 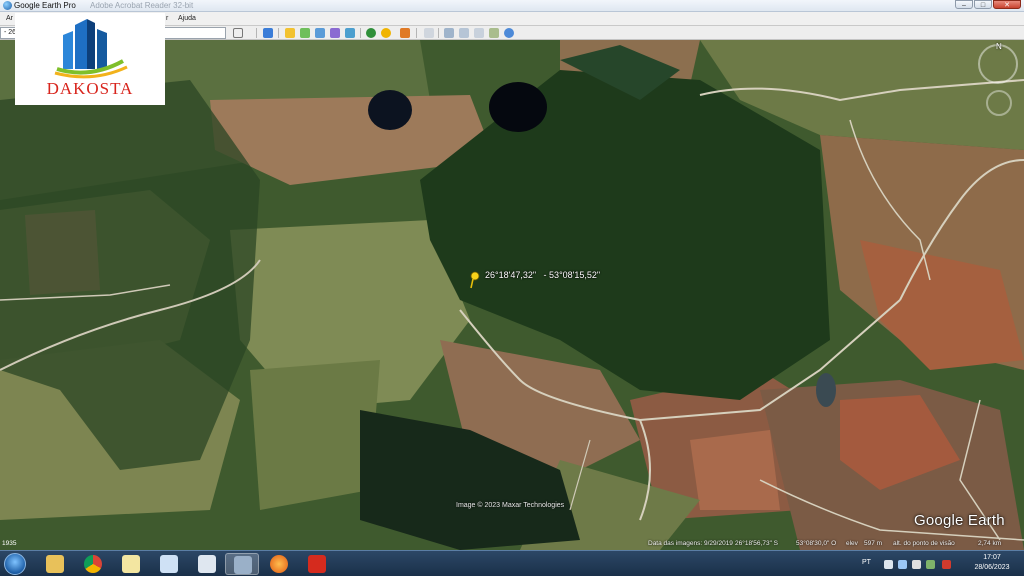 I want to click on polygon-icon, so click(x=305, y=33).